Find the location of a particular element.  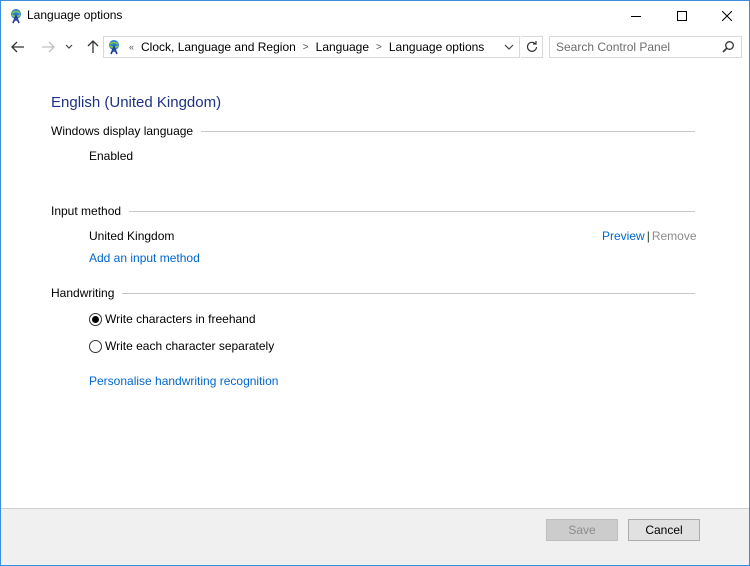

maximize-button is located at coordinates (682, 16).